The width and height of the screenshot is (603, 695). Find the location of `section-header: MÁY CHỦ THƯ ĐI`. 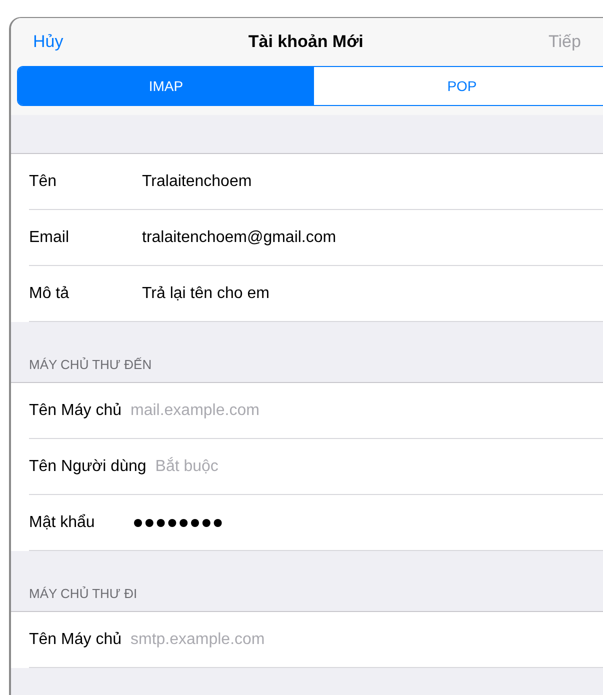

section-header: MÁY CHỦ THƯ ĐI is located at coordinates (83, 593).